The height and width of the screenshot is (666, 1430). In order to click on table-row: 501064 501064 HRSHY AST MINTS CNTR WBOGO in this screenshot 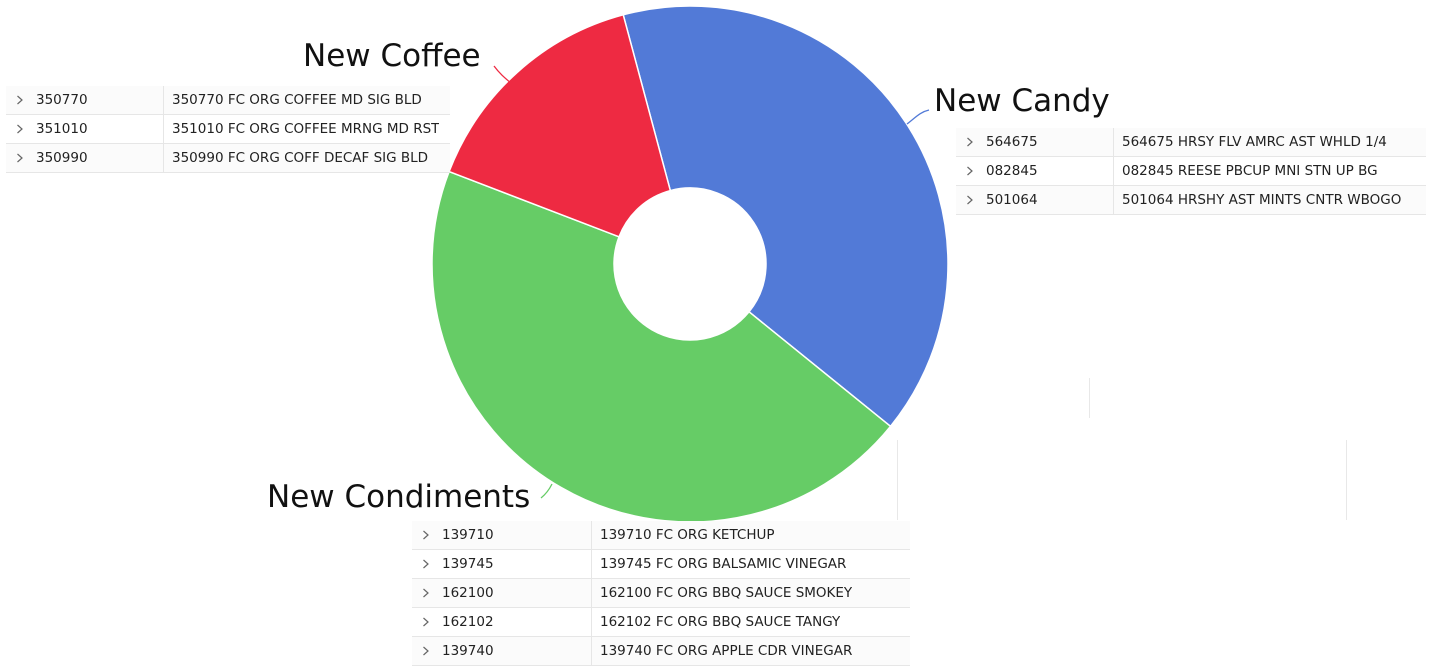, I will do `click(1191, 200)`.